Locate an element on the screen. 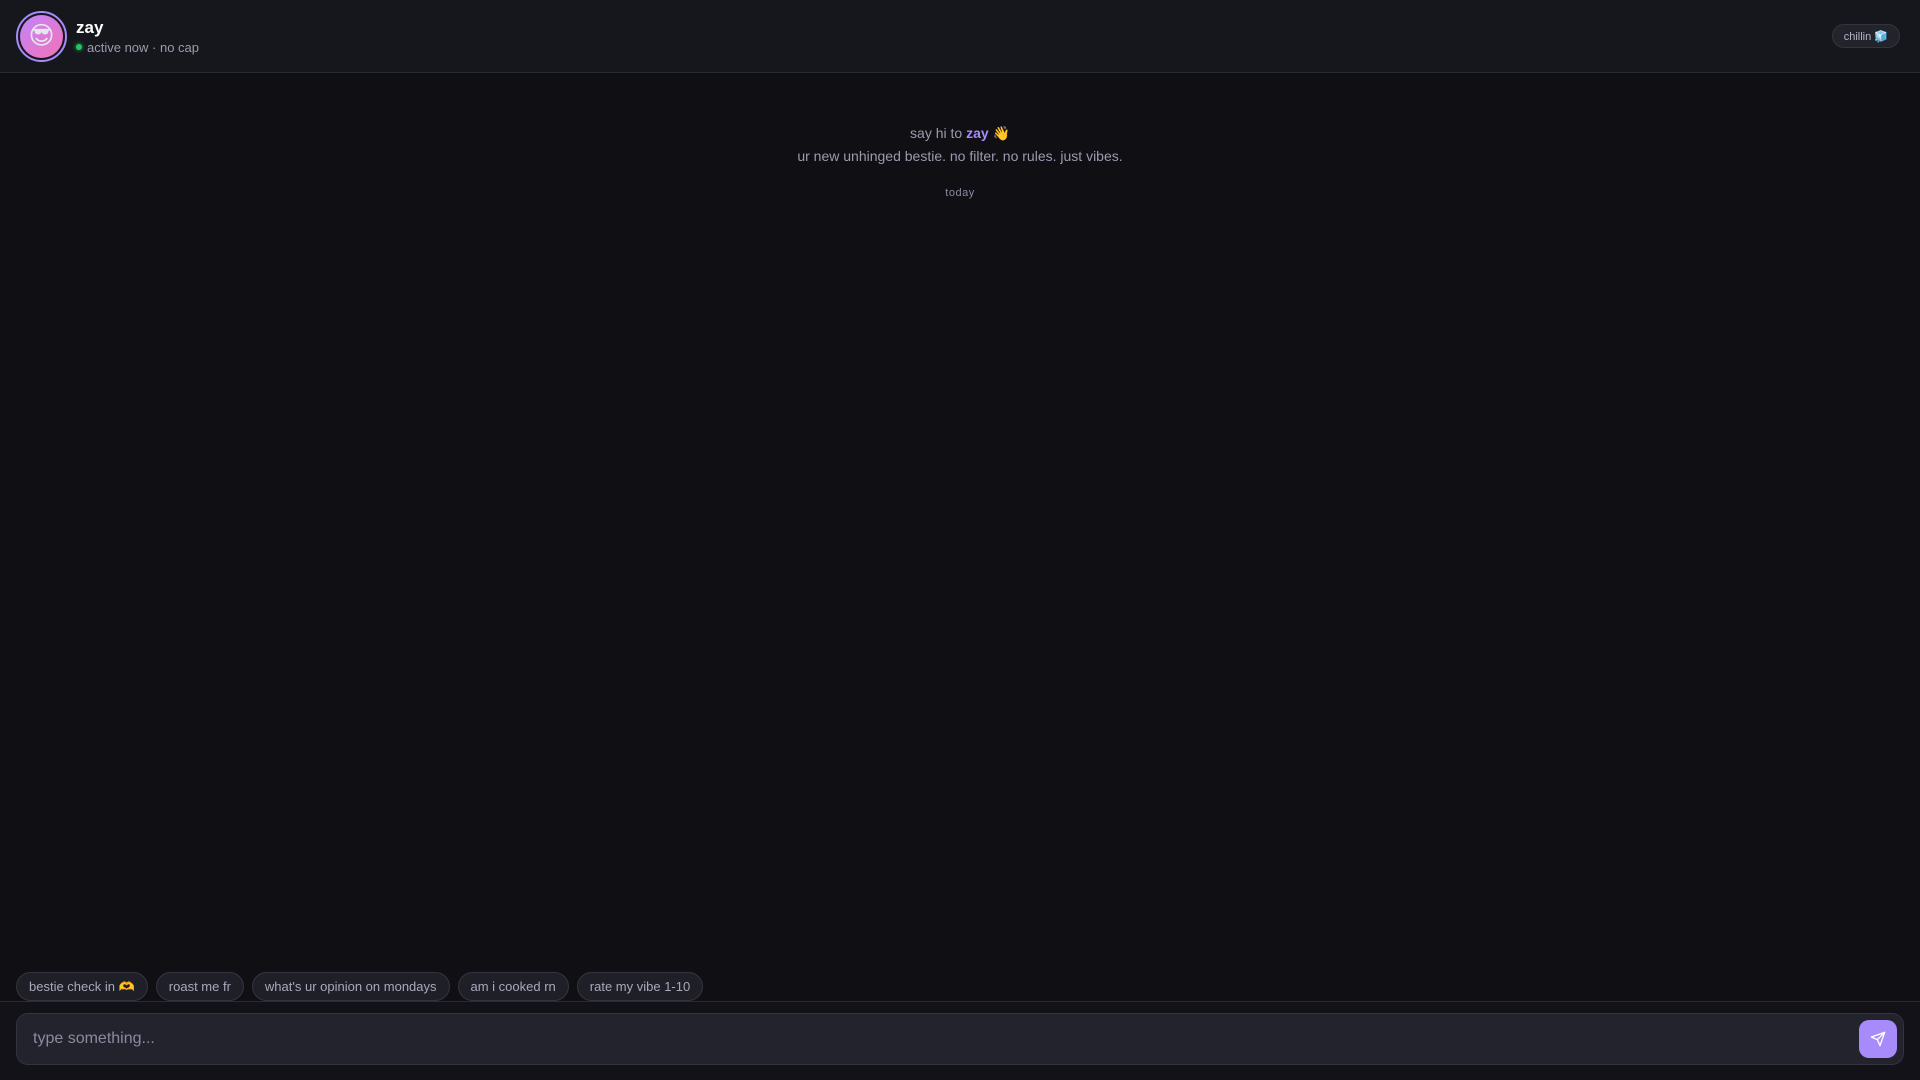 Image resolution: width=1920 pixels, height=1080 pixels. avatar: 😎 is located at coordinates (41, 36).